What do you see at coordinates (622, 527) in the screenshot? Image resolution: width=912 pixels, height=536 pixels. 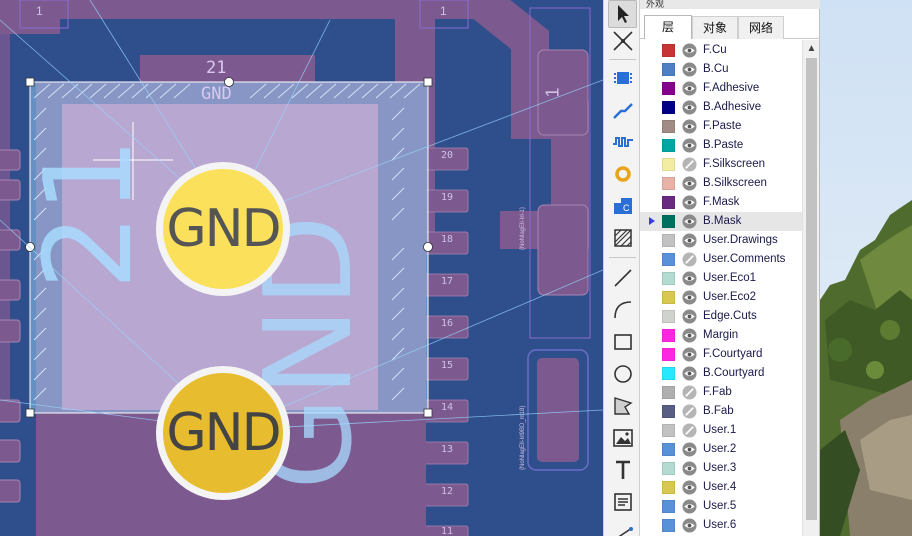 I see `add-dimension-icon` at bounding box center [622, 527].